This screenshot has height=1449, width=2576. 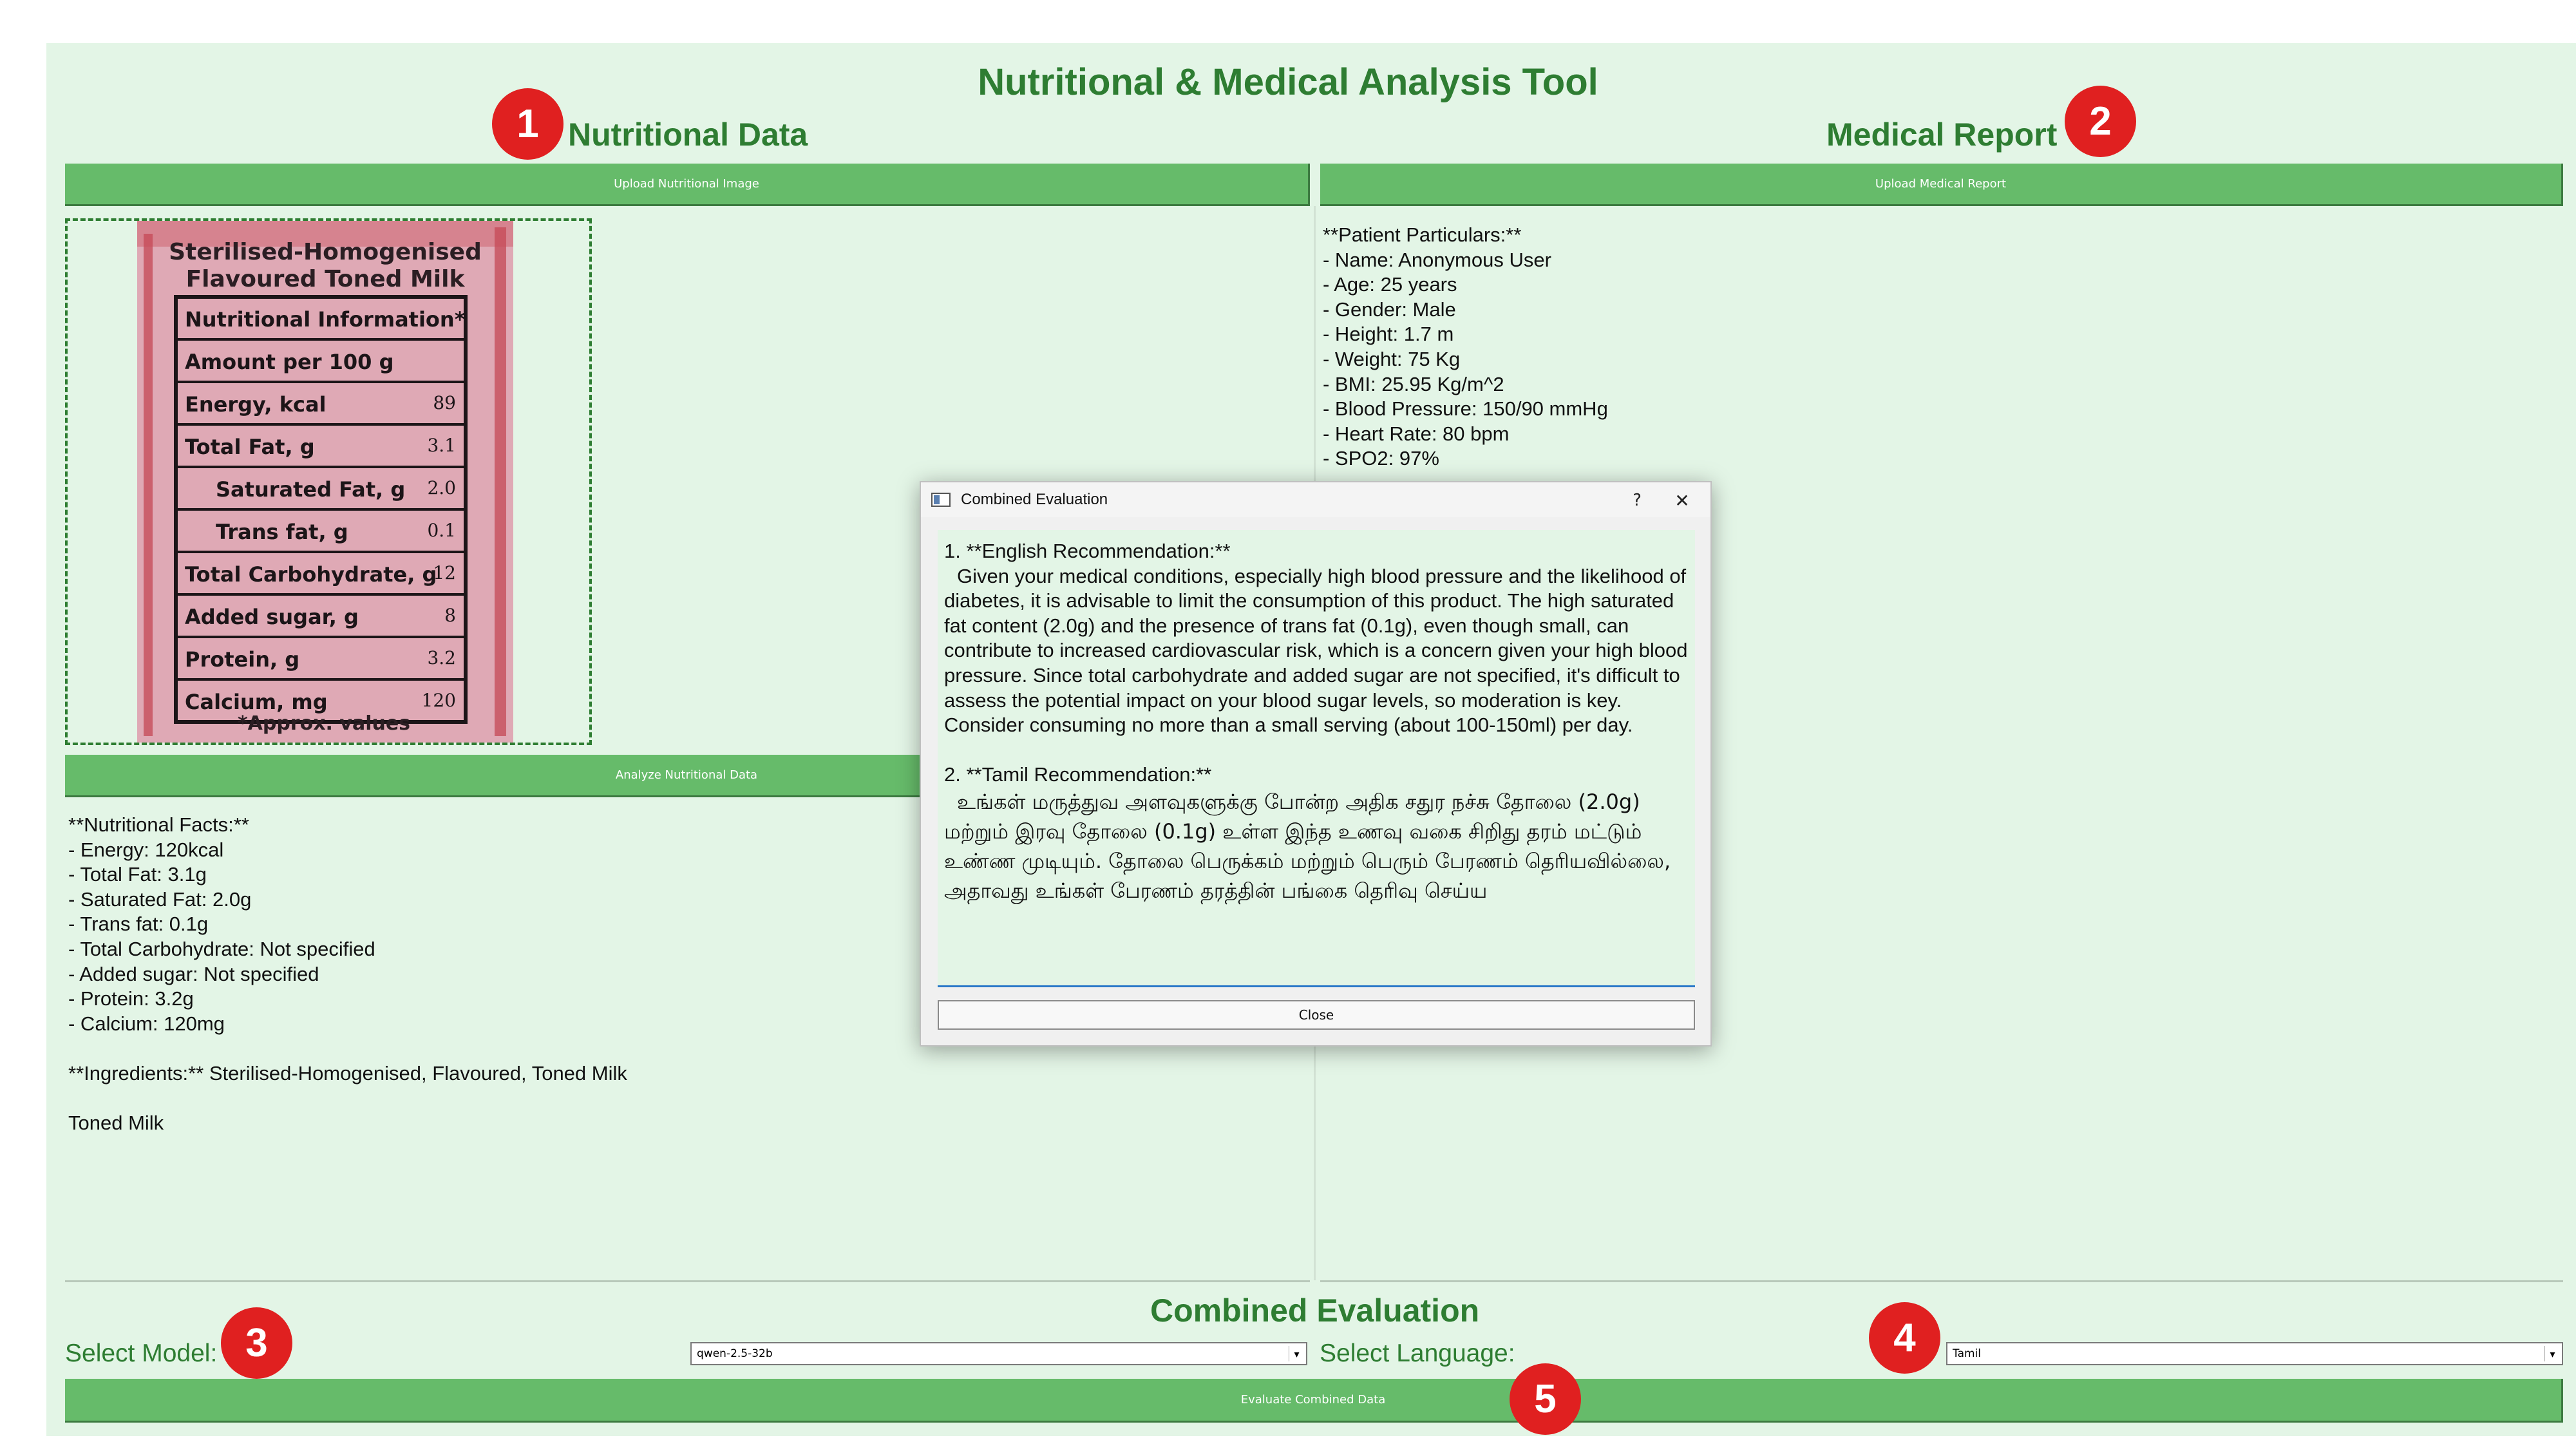 What do you see at coordinates (289, 362) in the screenshot?
I see `label-row-name: Amount per 100 g` at bounding box center [289, 362].